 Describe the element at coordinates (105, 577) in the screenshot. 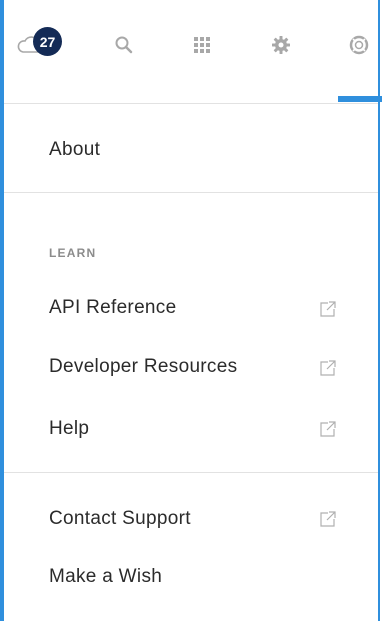

I see `menu-item-make-a-wish: Make a Wish` at that location.